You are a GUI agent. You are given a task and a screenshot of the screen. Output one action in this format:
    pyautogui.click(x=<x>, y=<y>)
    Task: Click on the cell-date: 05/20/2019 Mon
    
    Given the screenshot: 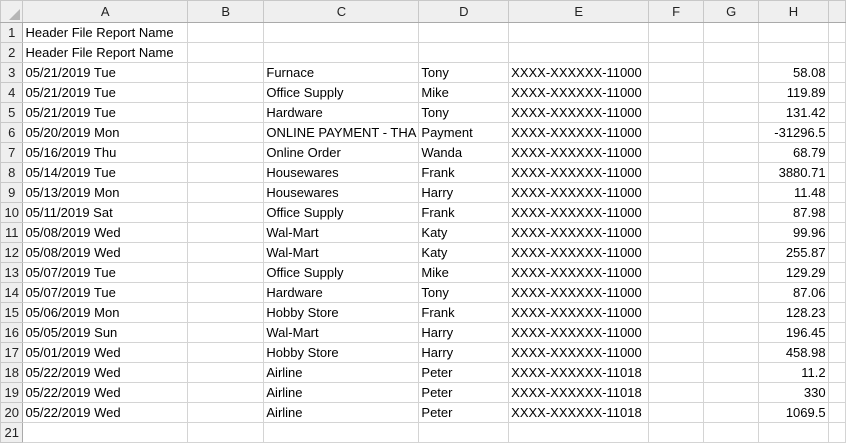 What is the action you would take?
    pyautogui.click(x=105, y=132)
    